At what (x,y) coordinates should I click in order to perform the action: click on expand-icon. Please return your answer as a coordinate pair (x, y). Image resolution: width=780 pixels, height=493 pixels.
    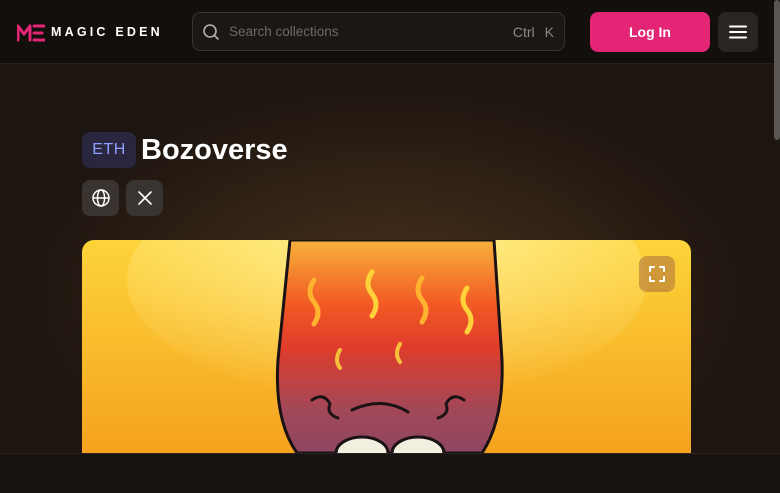
    Looking at the image, I should click on (657, 274).